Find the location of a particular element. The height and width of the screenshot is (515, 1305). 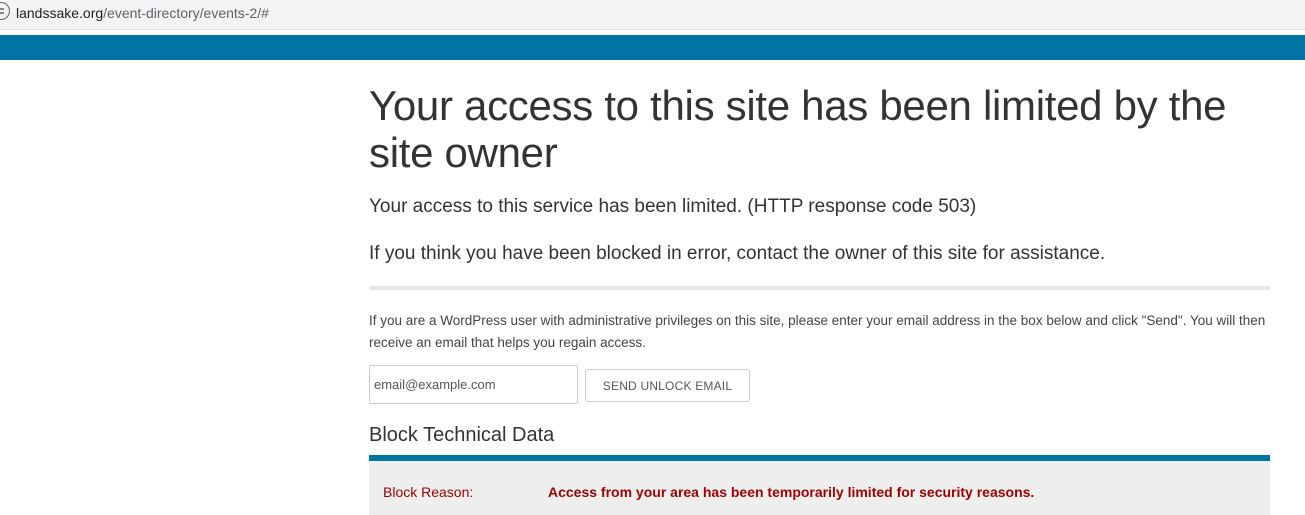

url-text: landssake.org/event-directory/events-2/# is located at coordinates (142, 13).